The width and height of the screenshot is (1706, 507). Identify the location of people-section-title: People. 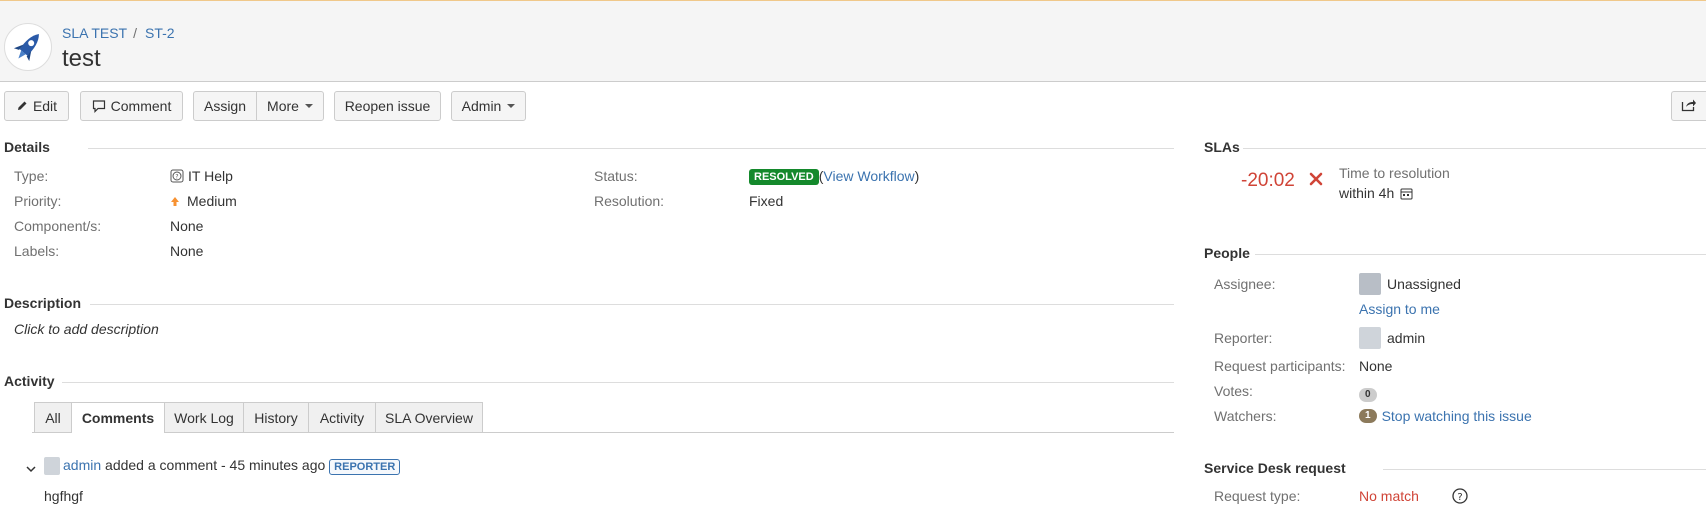
(1227, 253).